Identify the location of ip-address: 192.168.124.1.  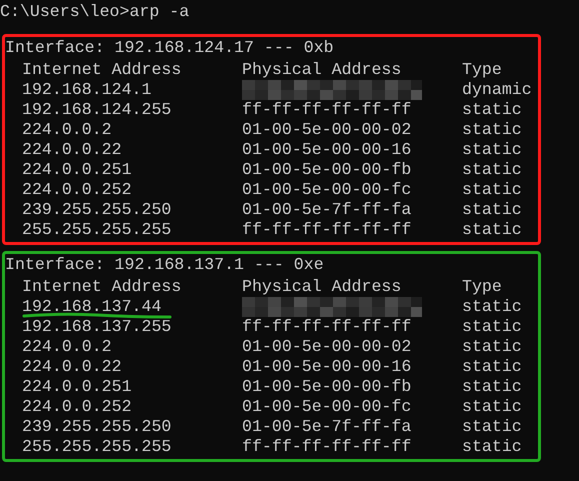
(87, 90).